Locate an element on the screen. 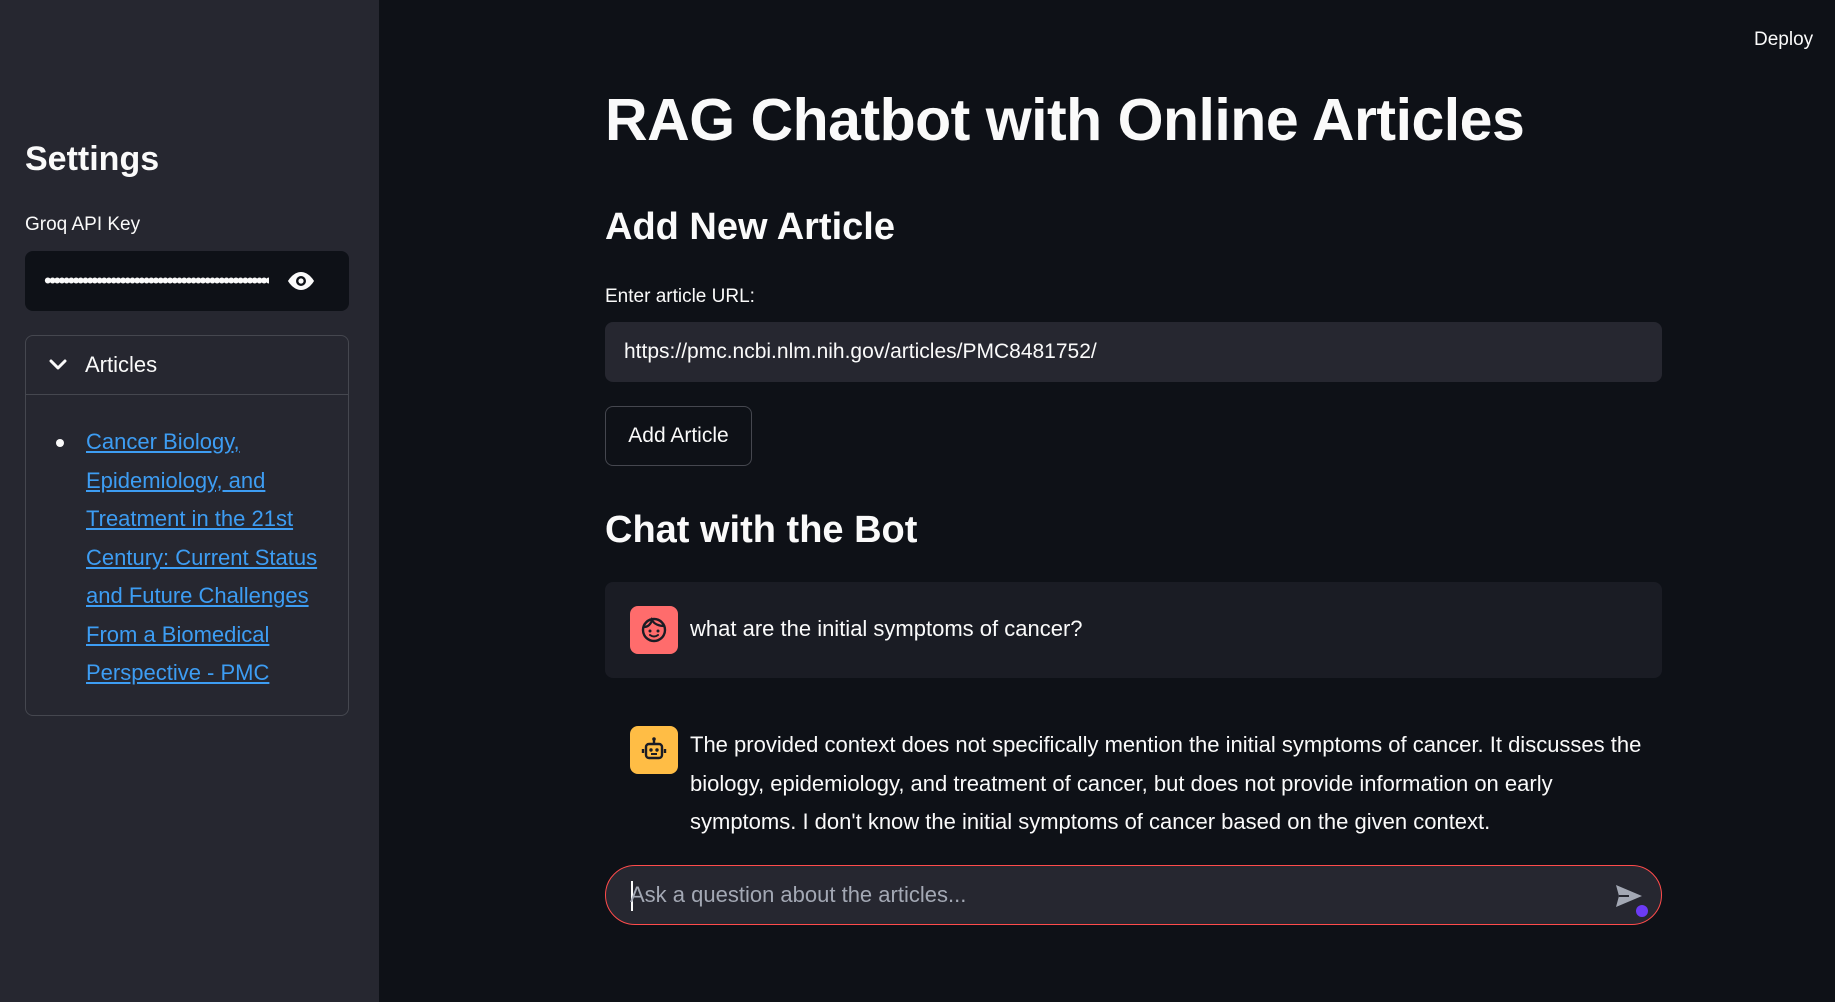 This screenshot has height=1002, width=1835. deploy-button: Deploy is located at coordinates (1783, 40).